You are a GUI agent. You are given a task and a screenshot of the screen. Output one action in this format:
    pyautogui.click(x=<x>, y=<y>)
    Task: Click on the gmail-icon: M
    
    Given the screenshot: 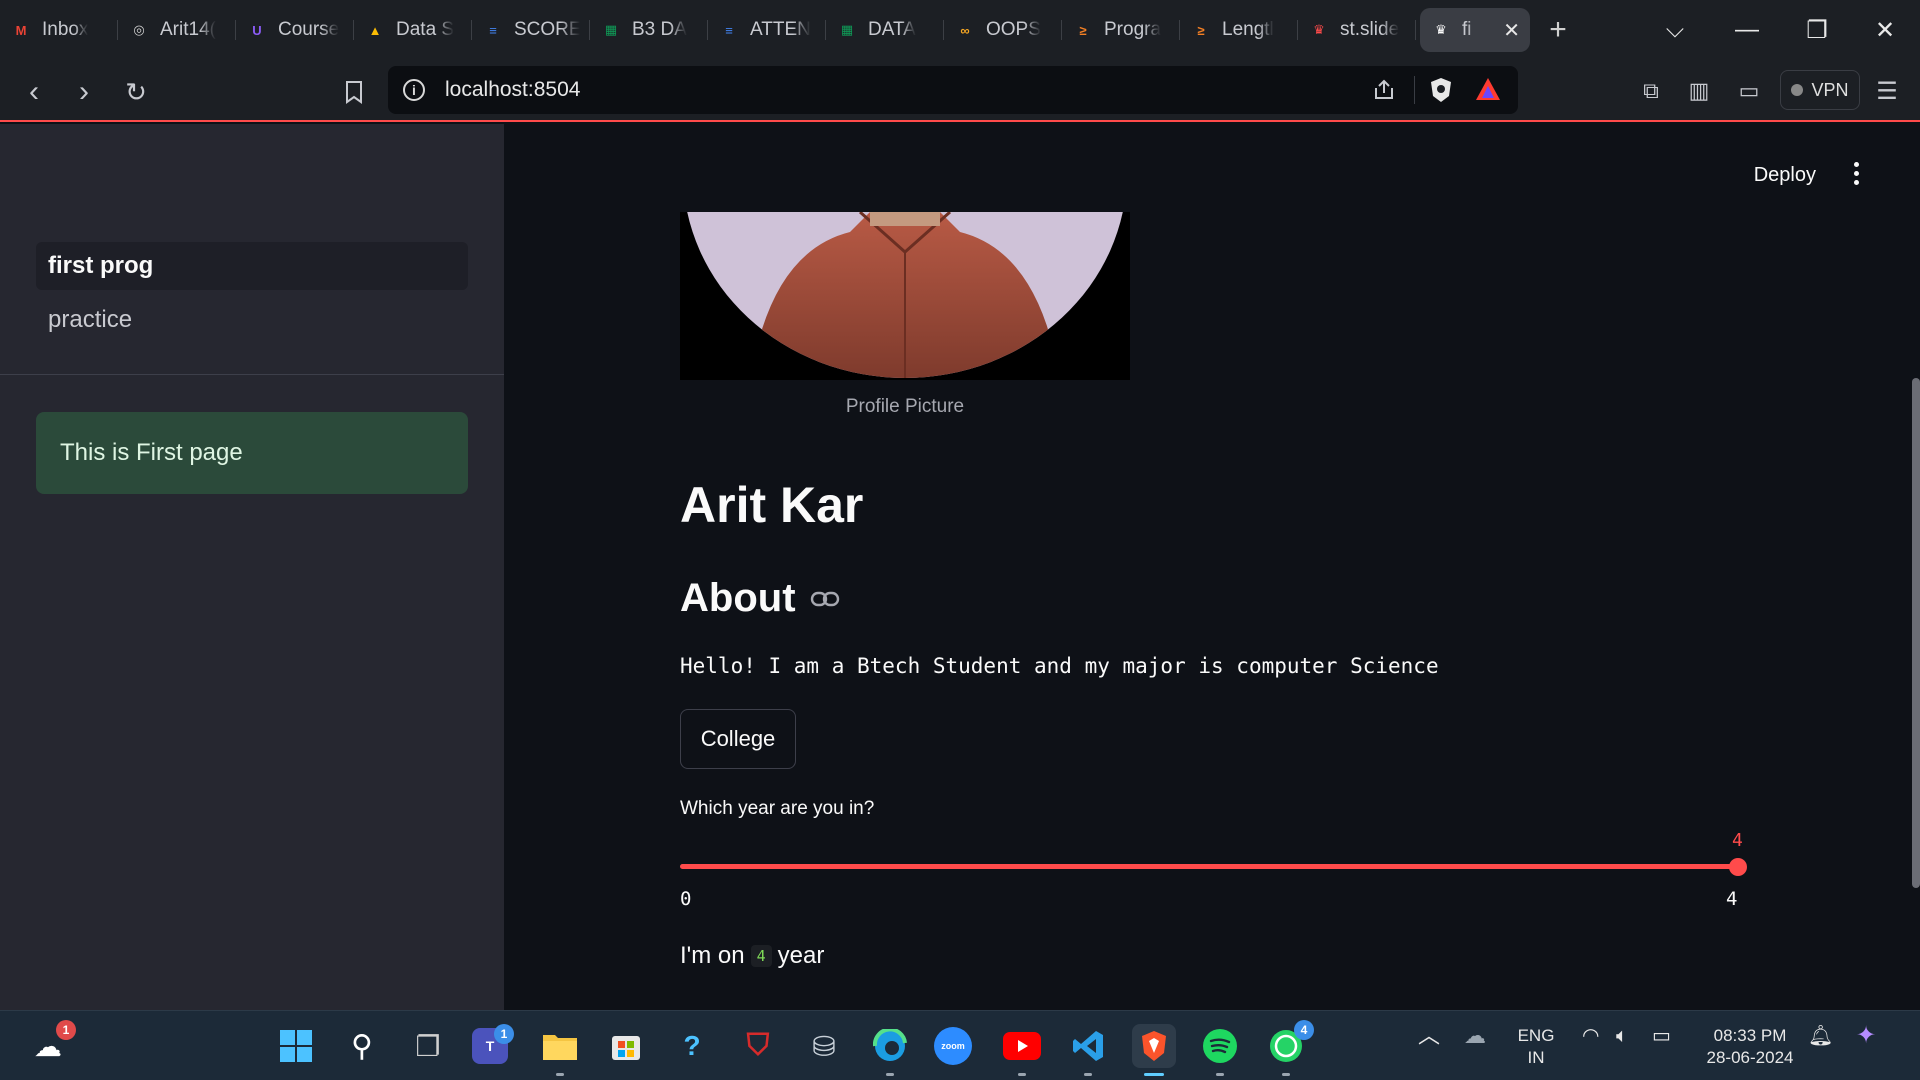 What is the action you would take?
    pyautogui.click(x=21, y=30)
    